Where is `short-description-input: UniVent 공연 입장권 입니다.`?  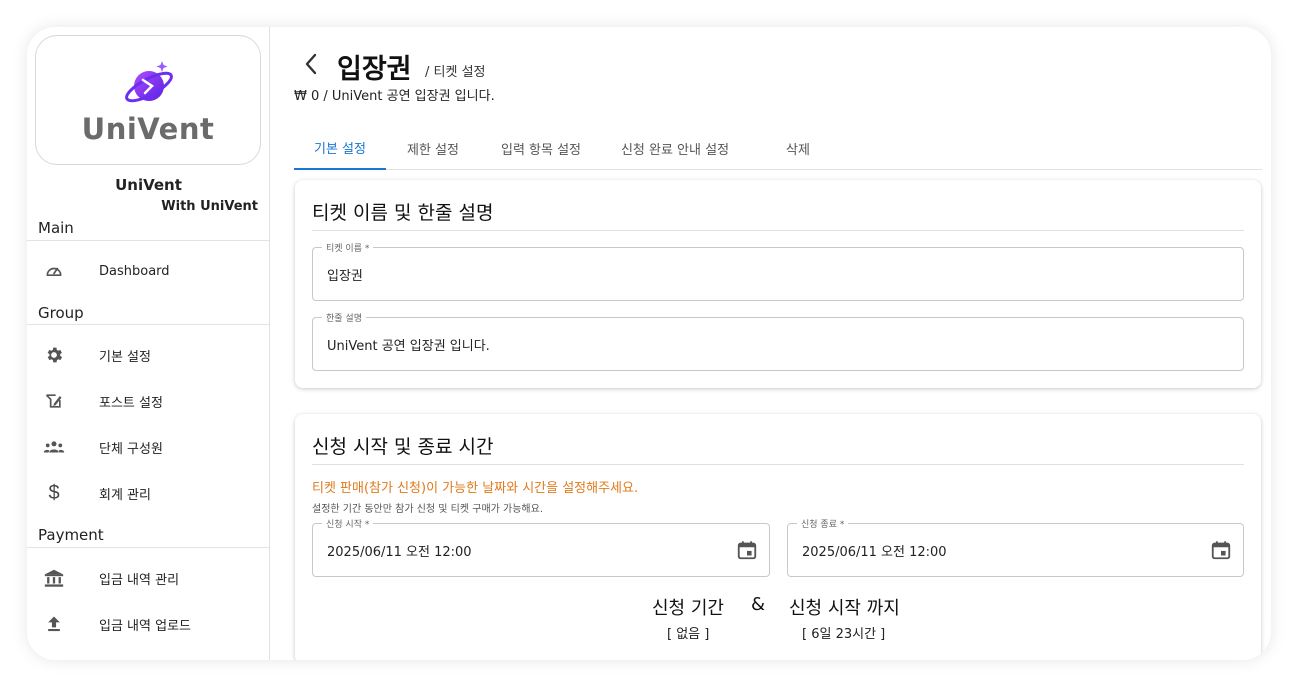 short-description-input: UniVent 공연 입장권 입니다. is located at coordinates (408, 344).